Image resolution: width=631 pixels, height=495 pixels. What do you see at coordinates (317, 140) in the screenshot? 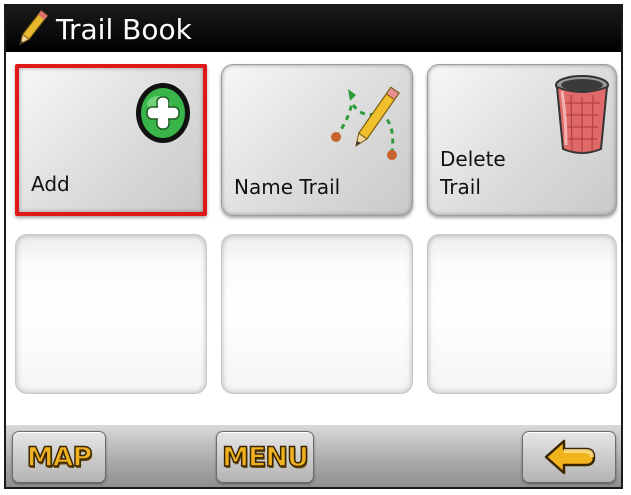
I see `name-trail-tile: Name Trail` at bounding box center [317, 140].